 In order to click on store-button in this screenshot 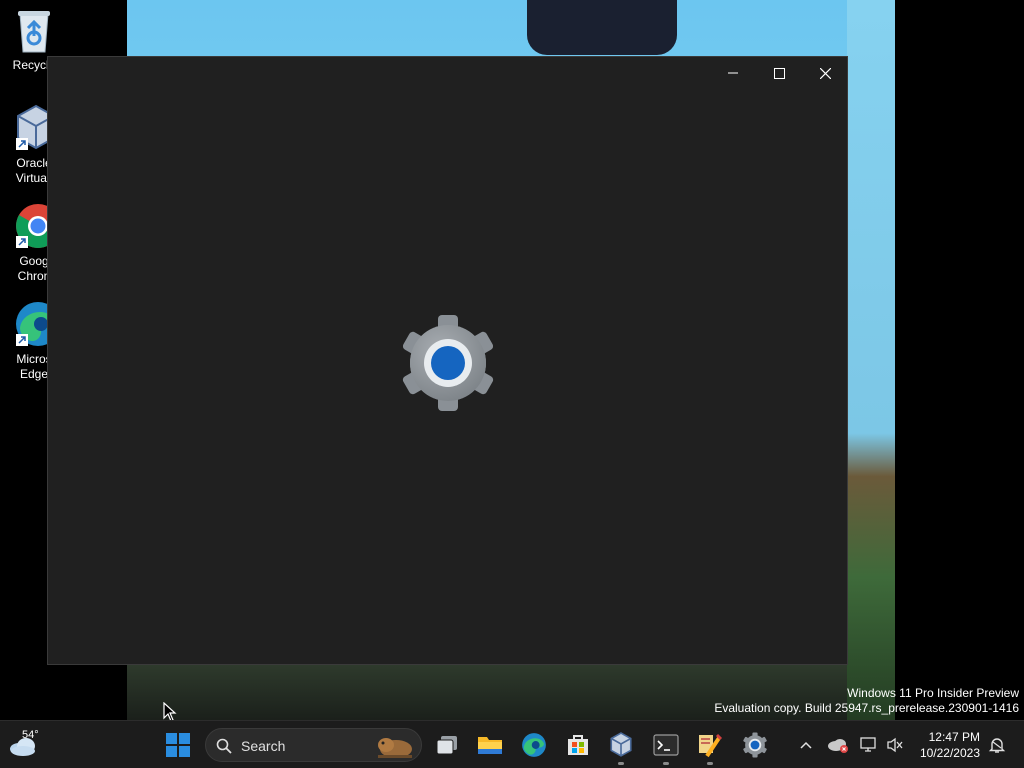, I will do `click(578, 745)`.